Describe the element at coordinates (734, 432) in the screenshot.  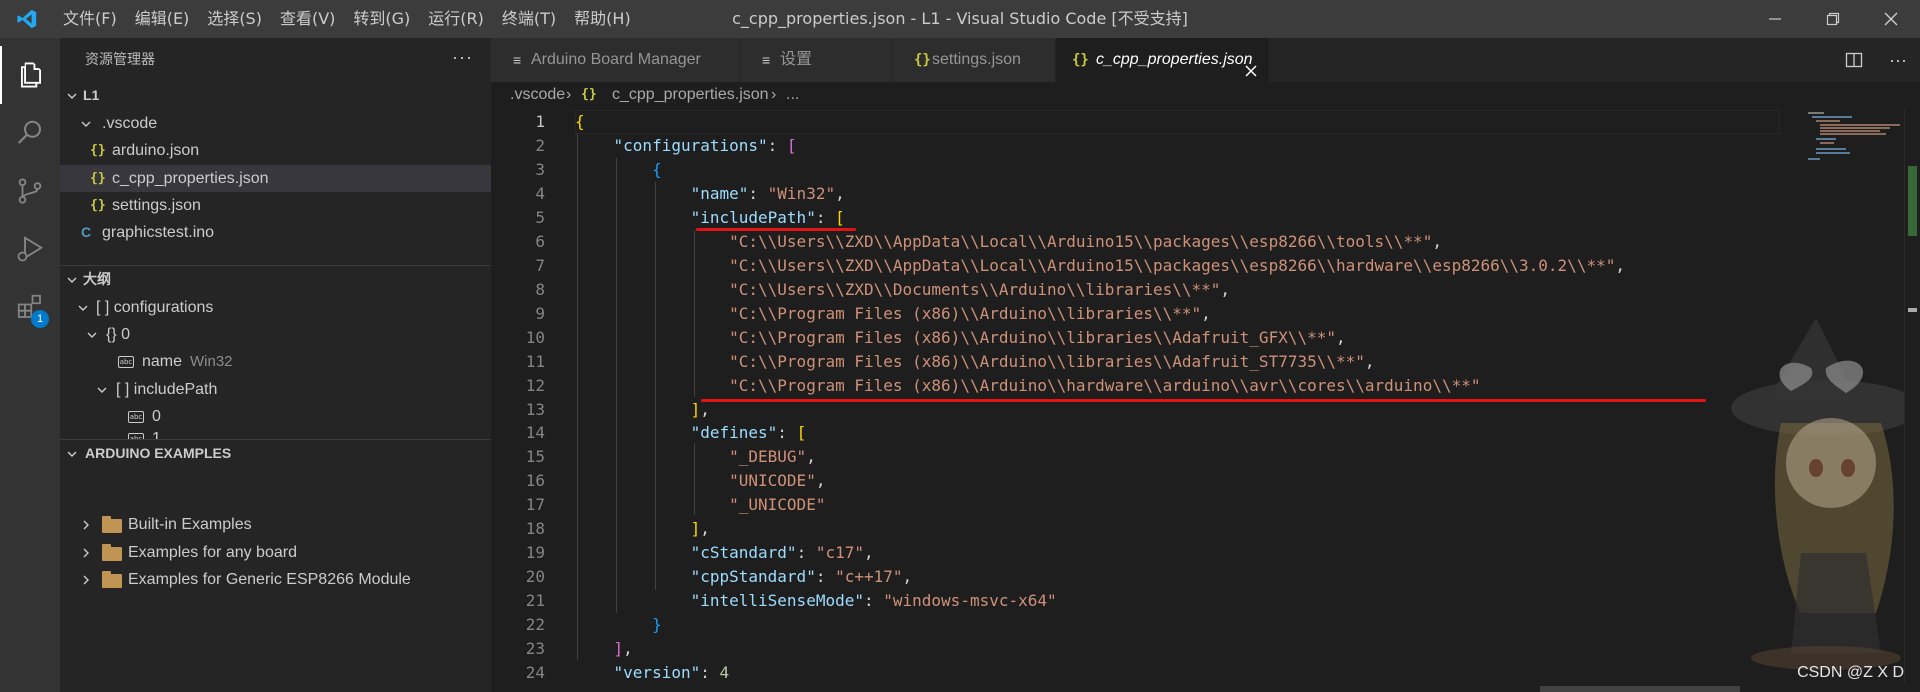
I see `json-key: "defines"` at that location.